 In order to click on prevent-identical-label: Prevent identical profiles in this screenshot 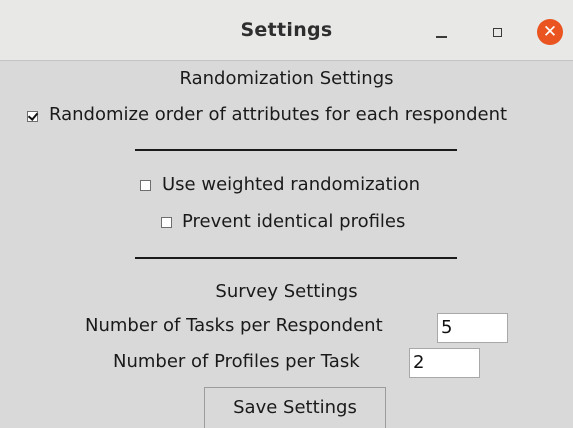, I will do `click(293, 221)`.